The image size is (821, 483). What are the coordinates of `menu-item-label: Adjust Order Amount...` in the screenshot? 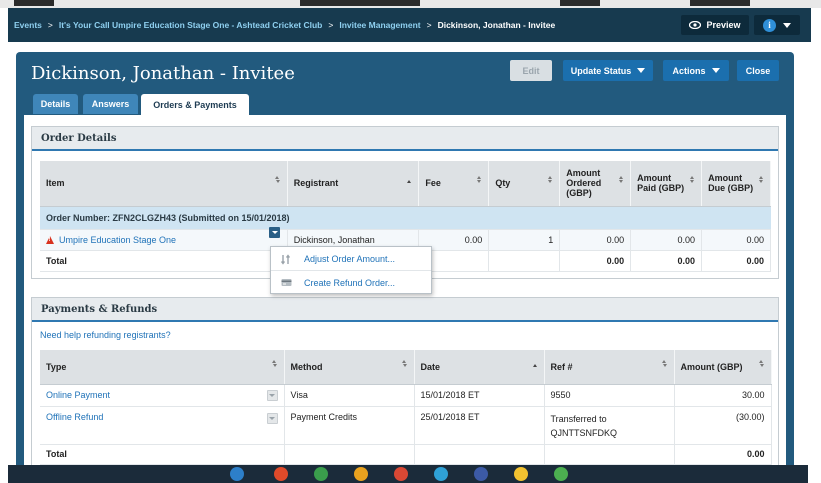 It's located at (350, 259).